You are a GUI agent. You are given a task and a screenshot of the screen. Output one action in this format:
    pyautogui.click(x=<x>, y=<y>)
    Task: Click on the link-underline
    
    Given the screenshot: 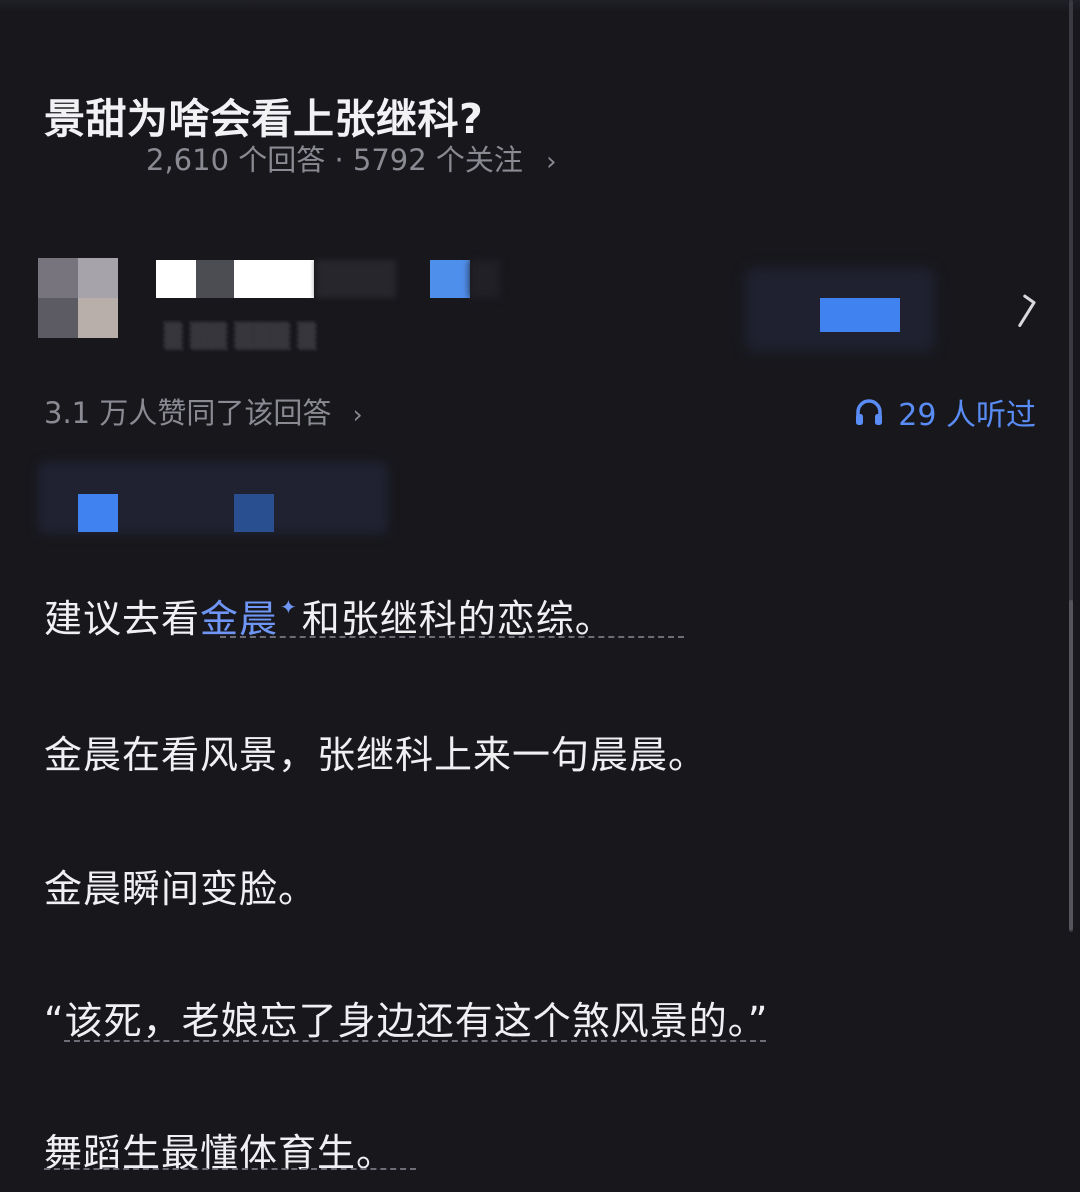 What is the action you would take?
    pyautogui.click(x=452, y=637)
    